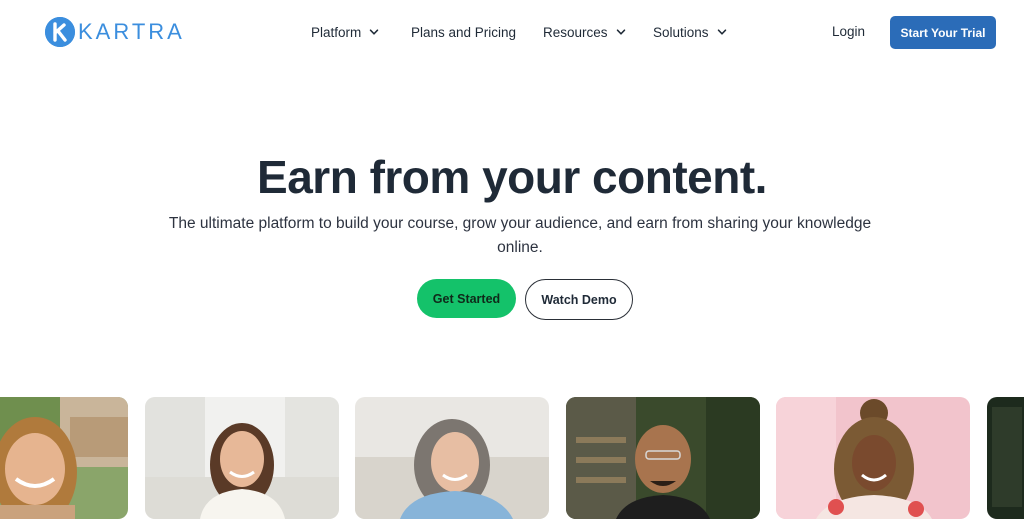 The height and width of the screenshot is (519, 1024). What do you see at coordinates (336, 32) in the screenshot?
I see `nav-label: Platform` at bounding box center [336, 32].